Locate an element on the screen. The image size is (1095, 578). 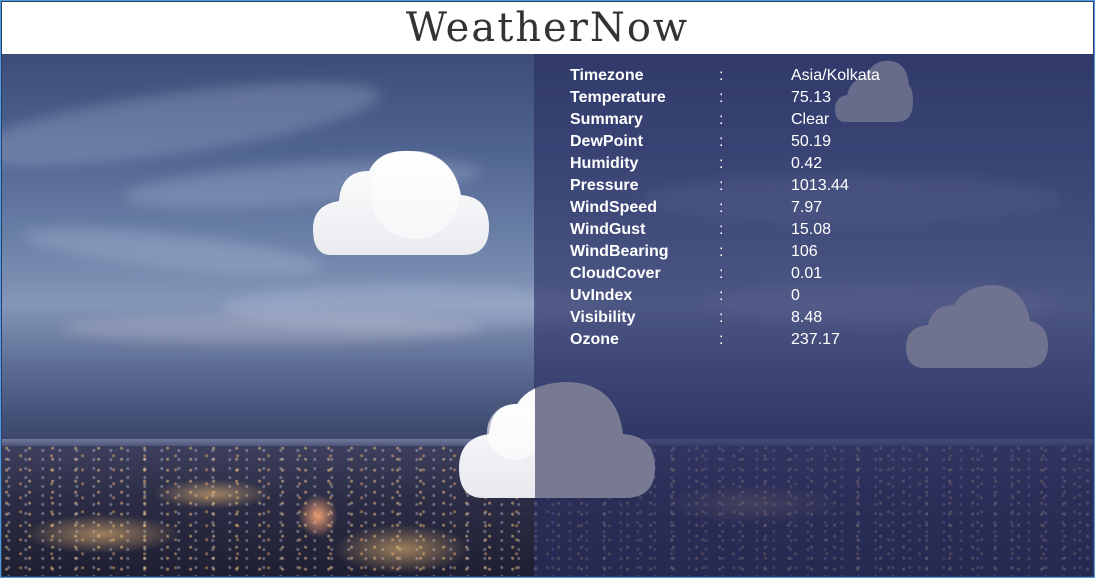
weather-row-windspeed: WindSpeed : 7.97 is located at coordinates (770, 209).